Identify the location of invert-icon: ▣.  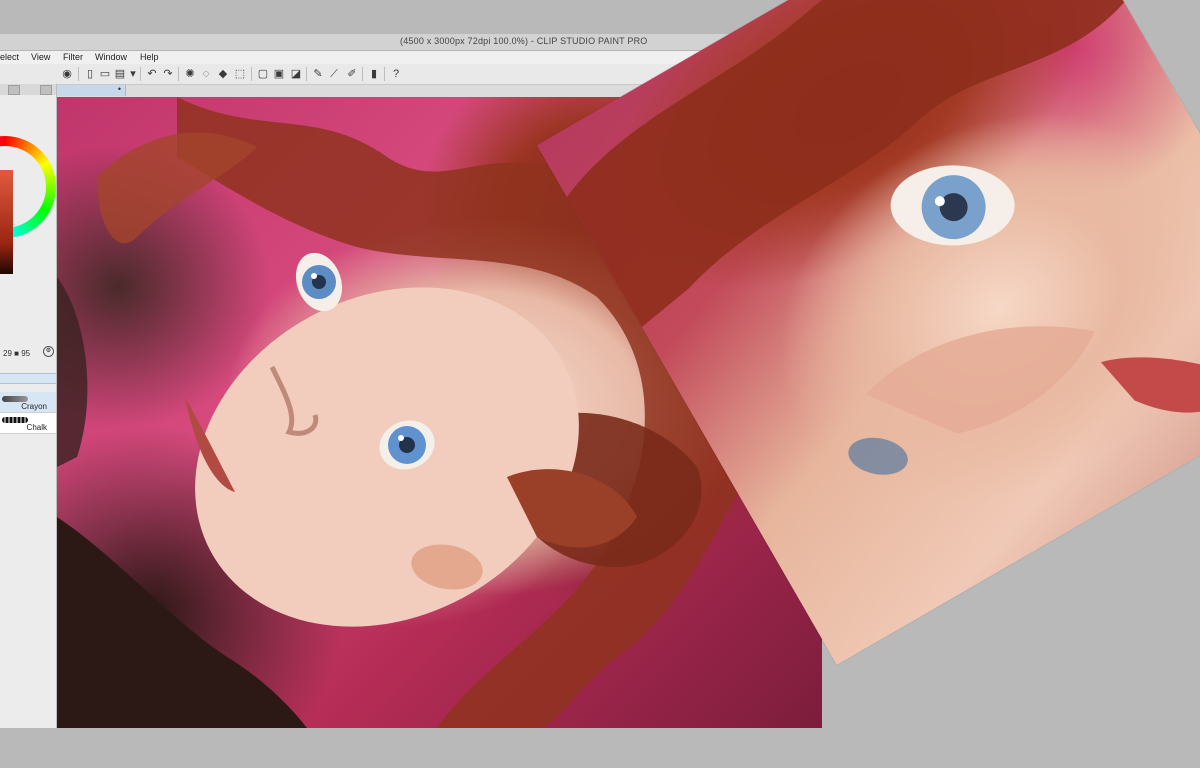
(279, 74).